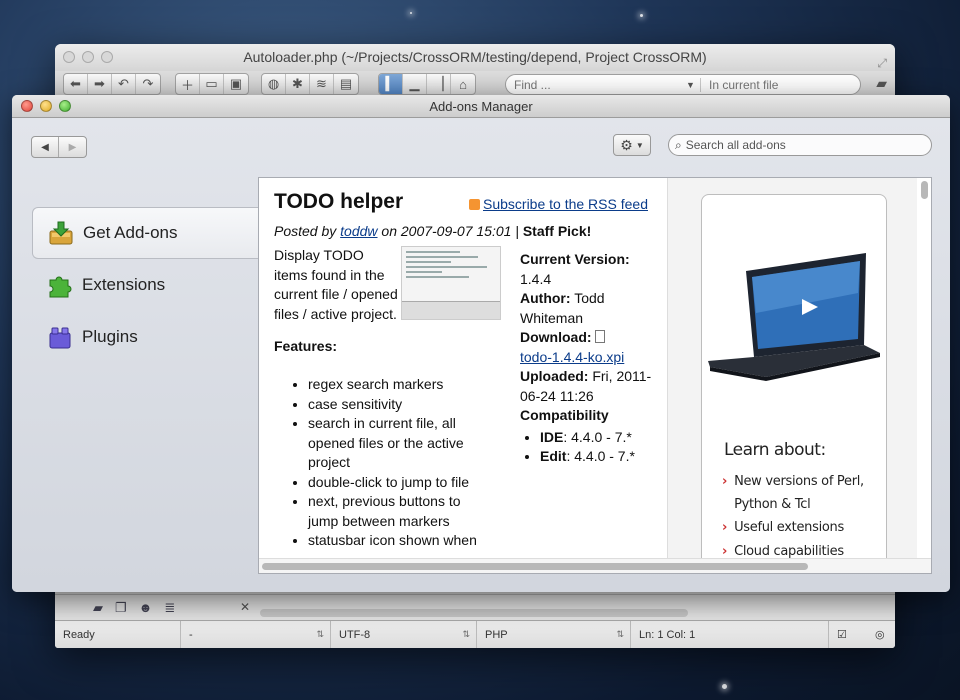  Describe the element at coordinates (169, 608) in the screenshot. I see `database-icon: ≣` at that location.